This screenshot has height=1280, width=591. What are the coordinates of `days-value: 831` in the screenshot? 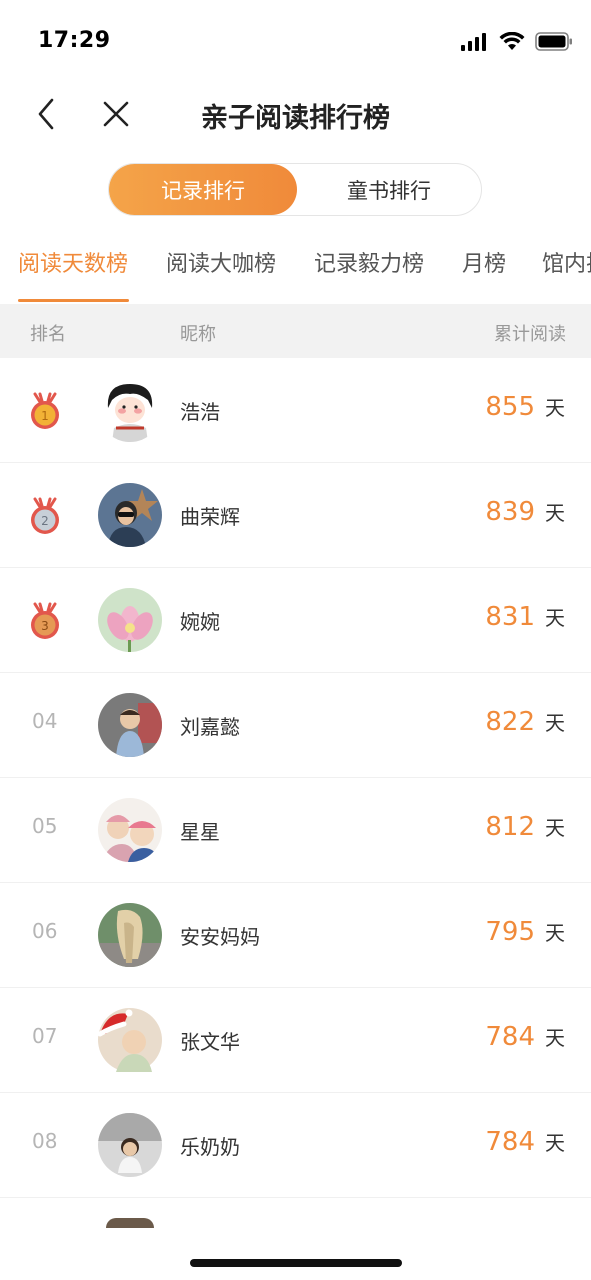 It's located at (510, 617).